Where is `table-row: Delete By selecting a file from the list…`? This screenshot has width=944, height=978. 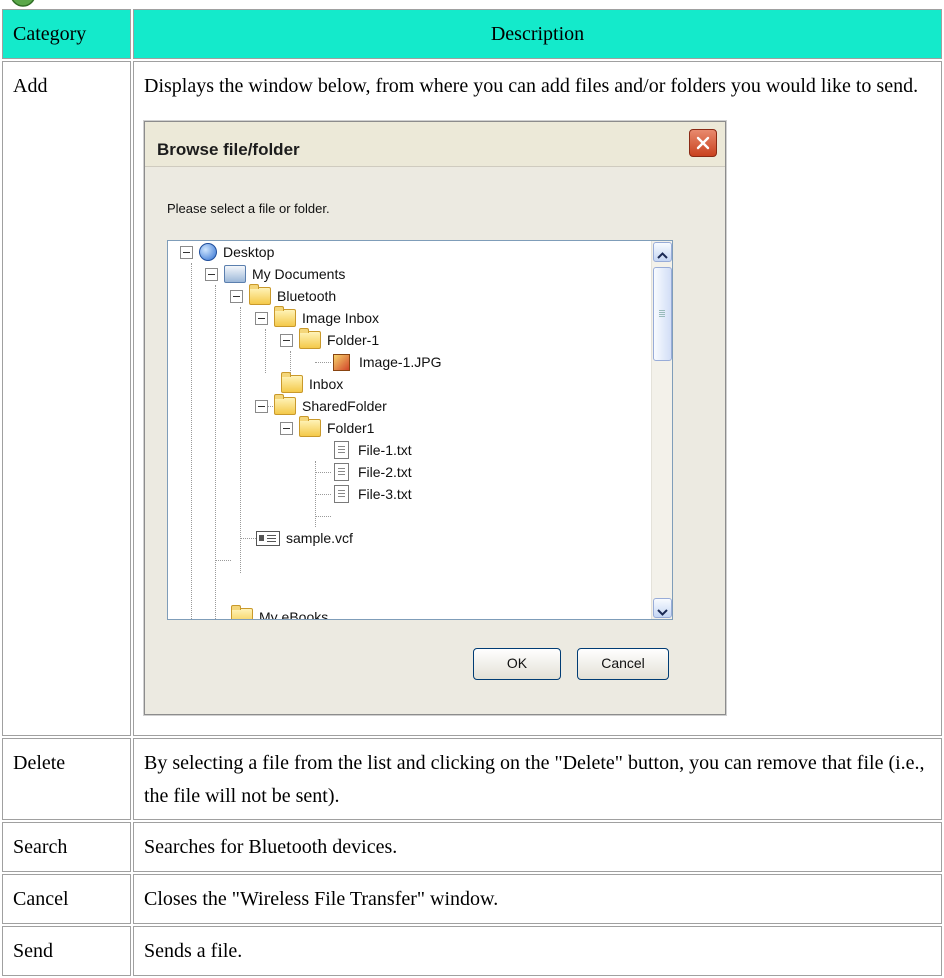
table-row: Delete By selecting a file from the list… is located at coordinates (472, 779).